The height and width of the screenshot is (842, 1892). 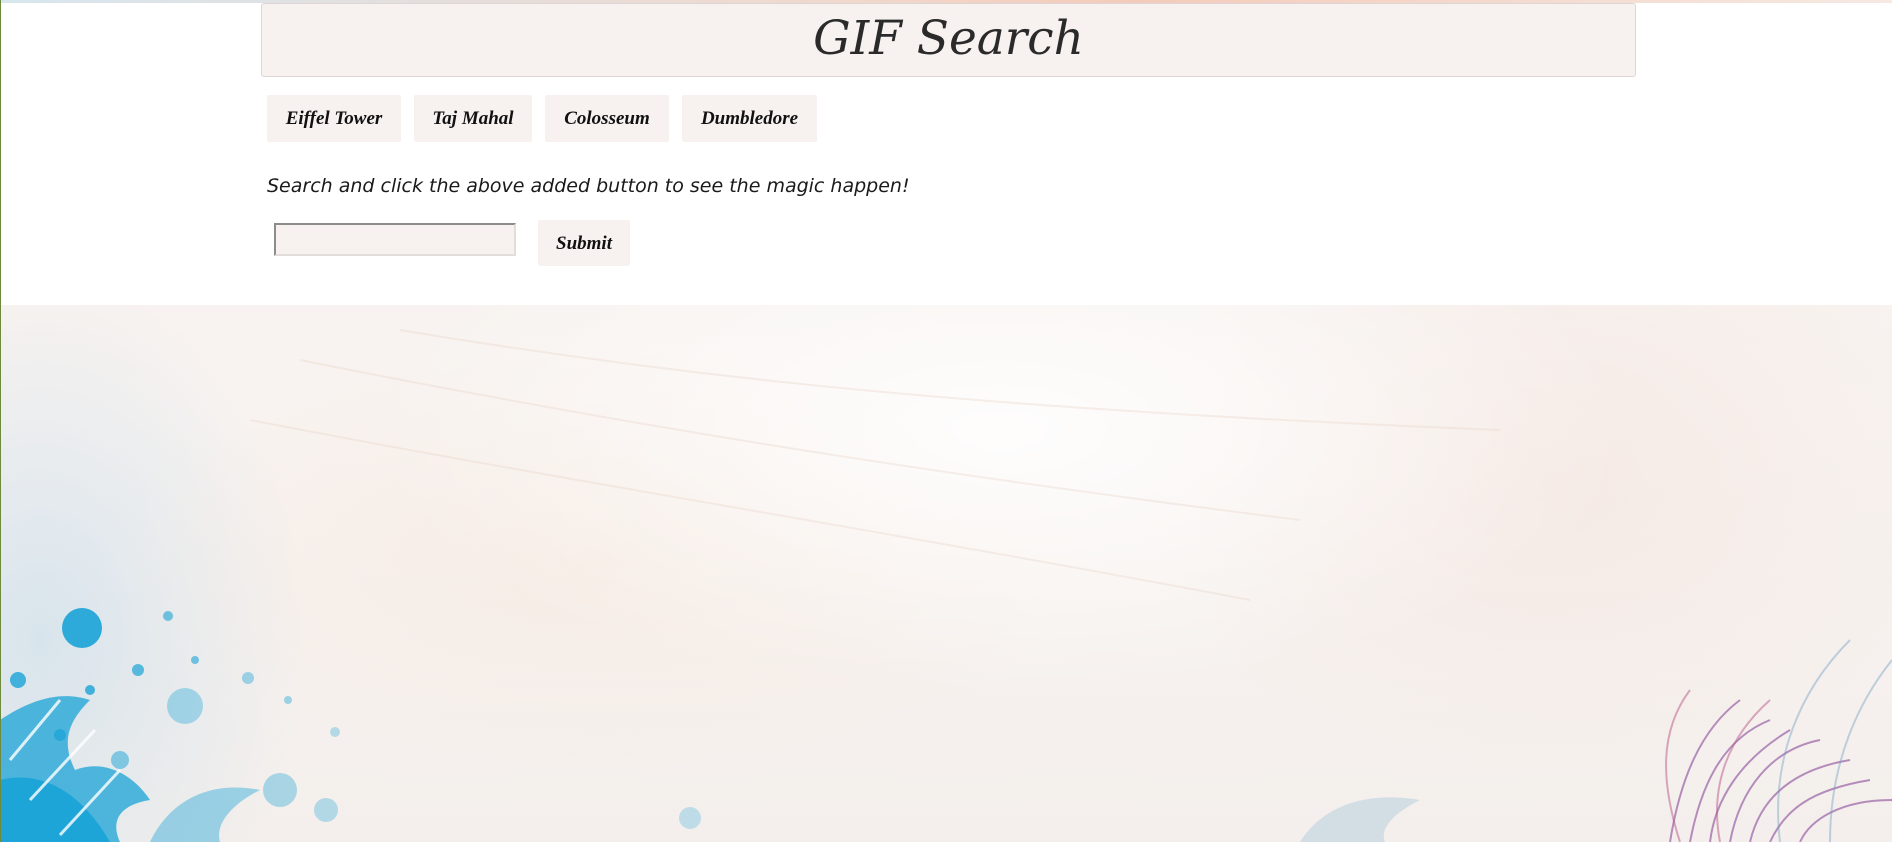 I want to click on topic-button-taj-mahal: Taj Mahal, so click(x=473, y=118).